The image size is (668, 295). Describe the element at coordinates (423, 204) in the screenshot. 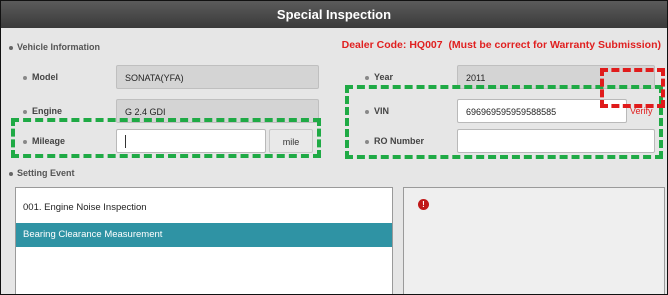

I see `alert-icon: !` at that location.